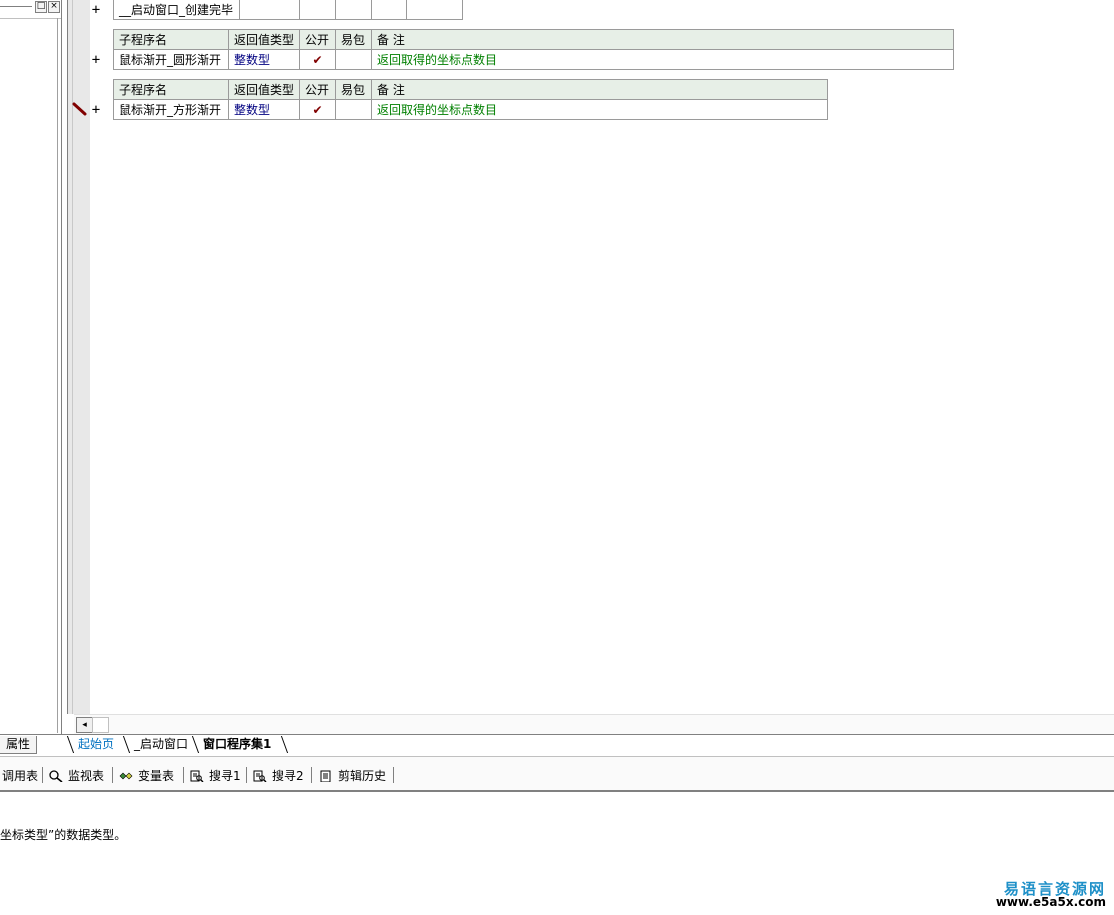  What do you see at coordinates (86, 776) in the screenshot?
I see `watch-table-label: 监视表` at bounding box center [86, 776].